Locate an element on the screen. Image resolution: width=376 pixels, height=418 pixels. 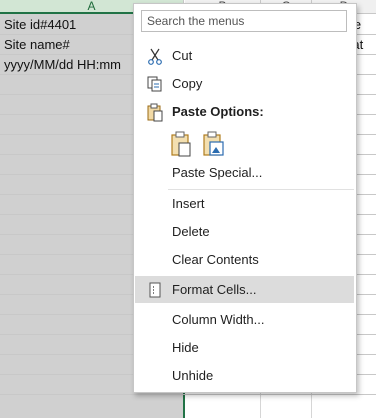
menu-item-label: Clear Contents is located at coordinates (215, 259).